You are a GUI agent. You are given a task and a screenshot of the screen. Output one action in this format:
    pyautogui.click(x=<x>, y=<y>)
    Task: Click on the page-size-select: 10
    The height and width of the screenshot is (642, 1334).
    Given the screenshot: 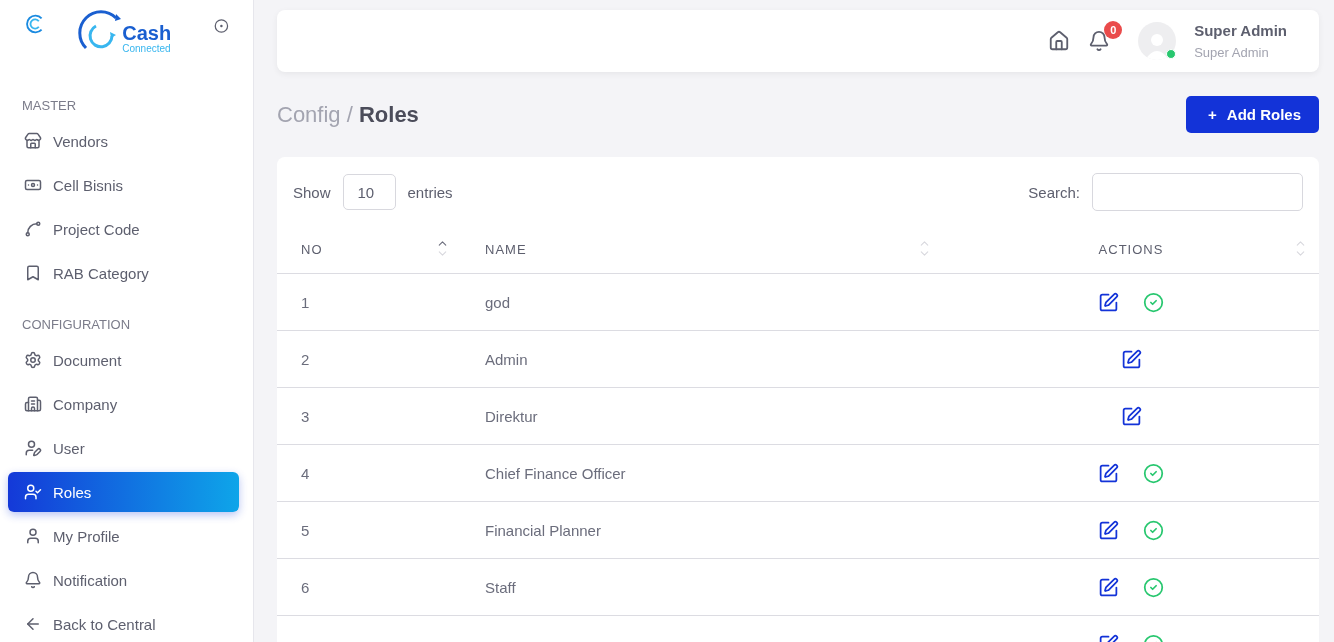 What is the action you would take?
    pyautogui.click(x=369, y=192)
    